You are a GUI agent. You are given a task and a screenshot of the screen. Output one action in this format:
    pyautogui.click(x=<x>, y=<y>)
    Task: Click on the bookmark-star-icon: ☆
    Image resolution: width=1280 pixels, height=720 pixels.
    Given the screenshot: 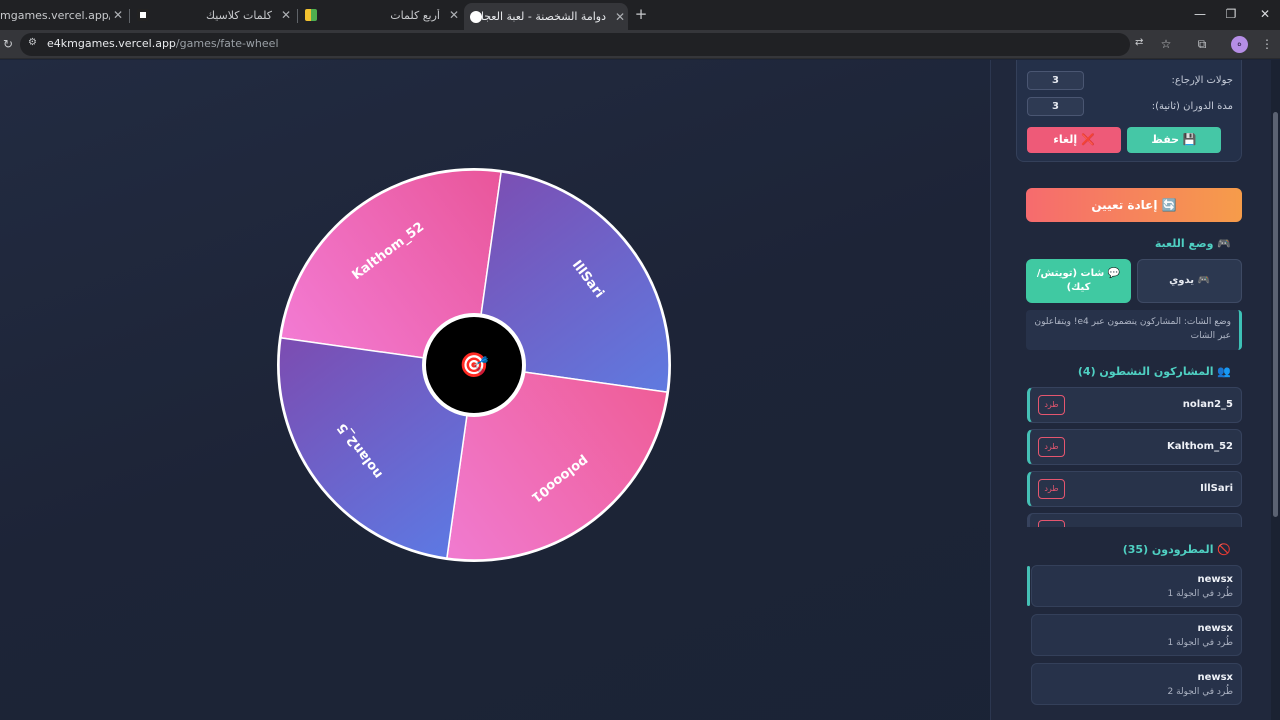 What is the action you would take?
    pyautogui.click(x=1166, y=44)
    